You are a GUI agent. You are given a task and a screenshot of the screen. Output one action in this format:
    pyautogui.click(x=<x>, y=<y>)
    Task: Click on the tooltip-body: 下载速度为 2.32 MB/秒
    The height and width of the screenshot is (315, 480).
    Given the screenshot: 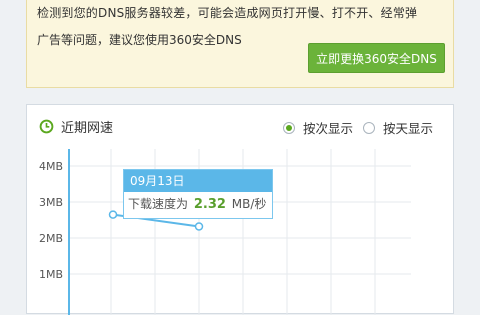 What is the action you would take?
    pyautogui.click(x=198, y=204)
    